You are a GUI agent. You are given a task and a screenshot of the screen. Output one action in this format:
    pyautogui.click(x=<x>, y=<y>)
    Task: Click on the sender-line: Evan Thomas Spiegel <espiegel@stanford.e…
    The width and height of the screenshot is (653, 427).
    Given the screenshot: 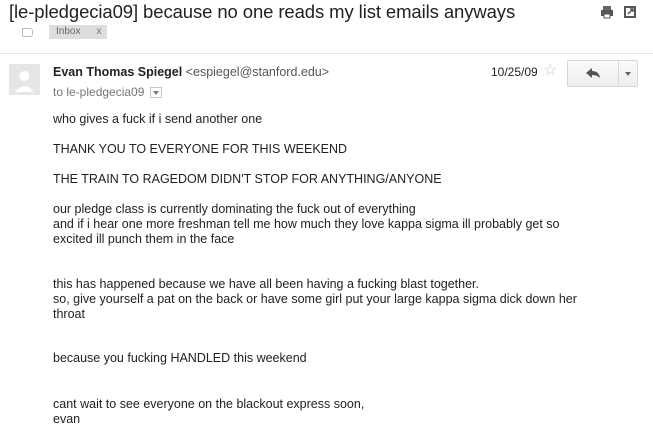 What is the action you would take?
    pyautogui.click(x=191, y=72)
    